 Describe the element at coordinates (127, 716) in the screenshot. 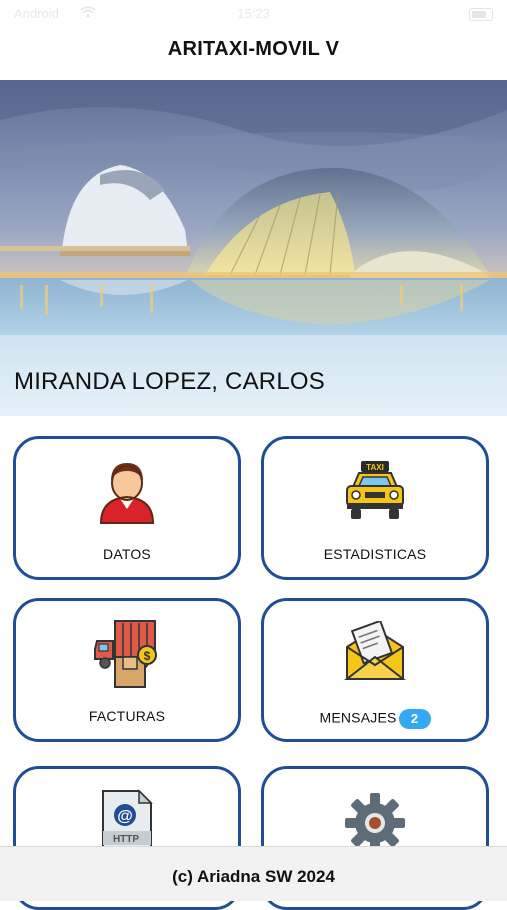

I see `menu-label-facturas: FACTURAS` at that location.